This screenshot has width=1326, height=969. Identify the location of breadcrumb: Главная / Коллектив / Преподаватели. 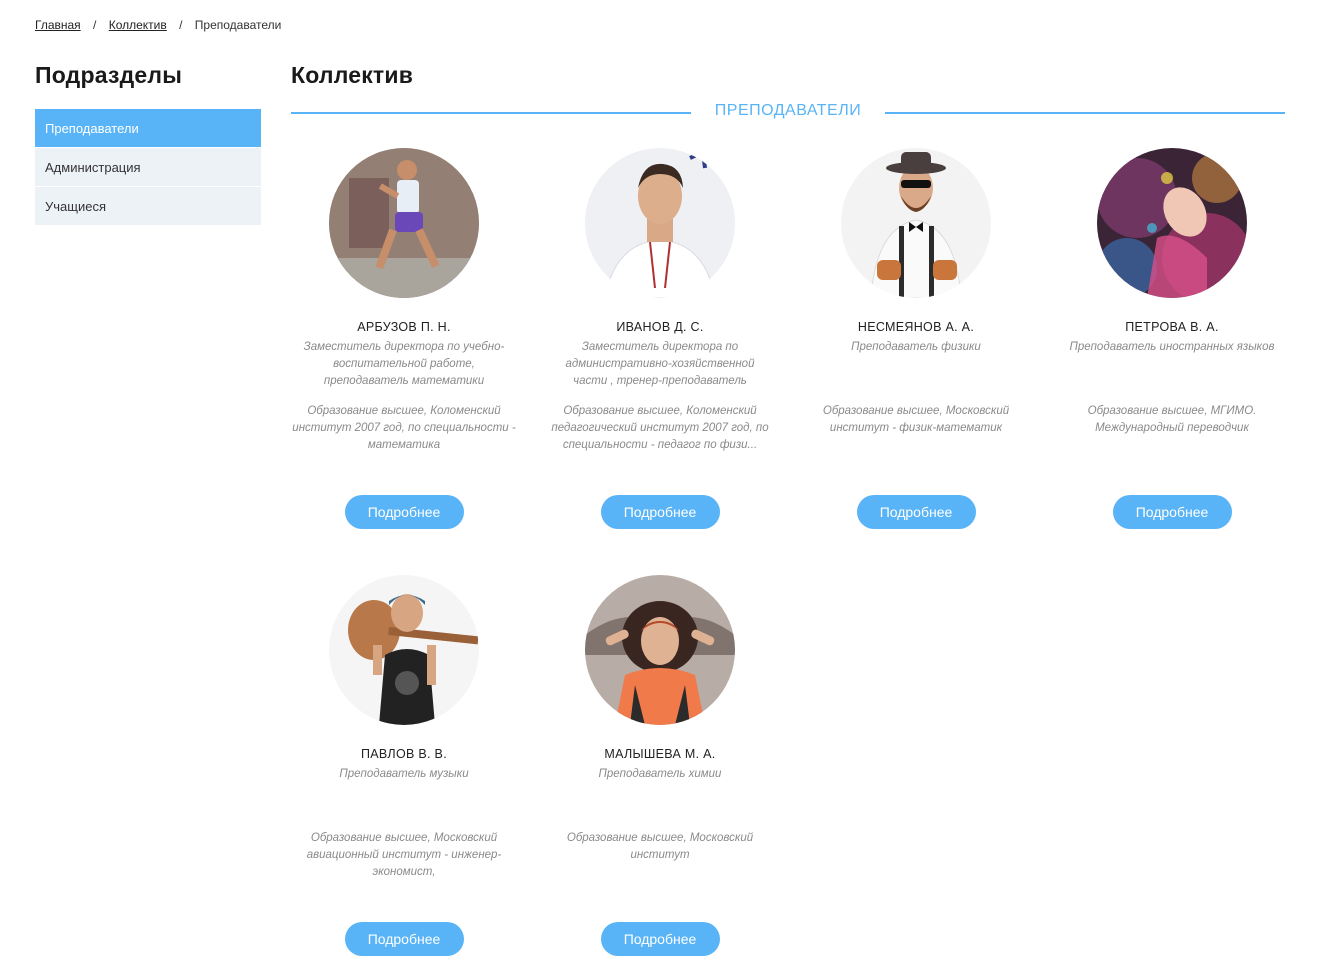
(158, 25).